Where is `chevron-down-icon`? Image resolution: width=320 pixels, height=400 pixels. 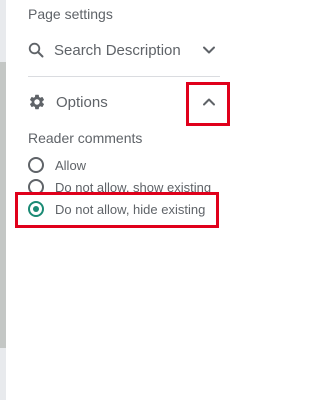
chevron-down-icon is located at coordinates (209, 50).